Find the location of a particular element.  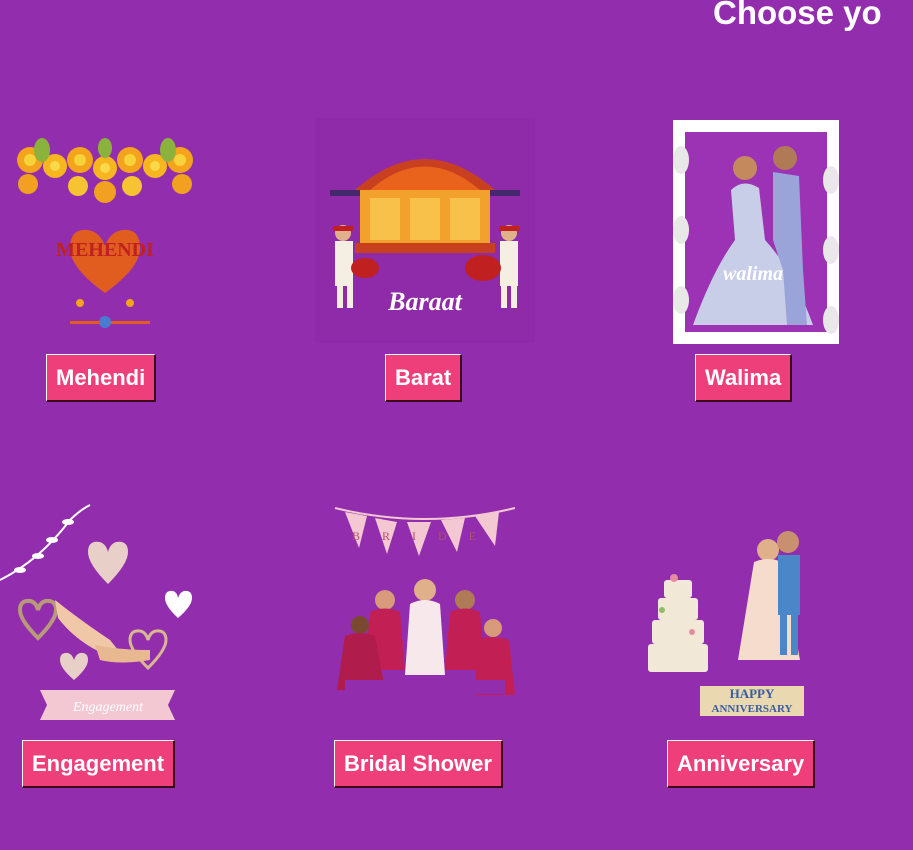

mehendi-art-text: MEHENDI is located at coordinates (105, 250).